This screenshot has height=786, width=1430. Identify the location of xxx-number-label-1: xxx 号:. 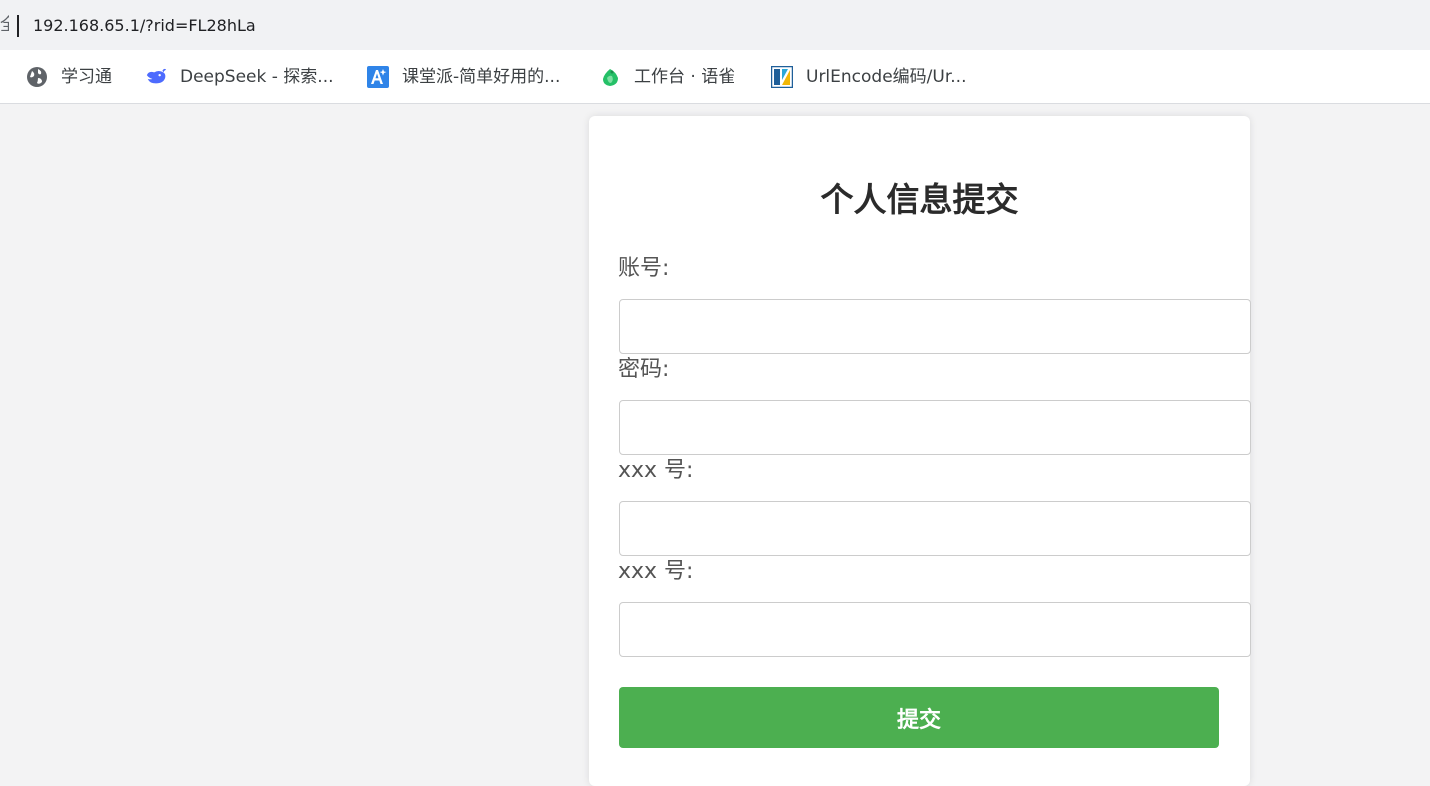
(656, 470).